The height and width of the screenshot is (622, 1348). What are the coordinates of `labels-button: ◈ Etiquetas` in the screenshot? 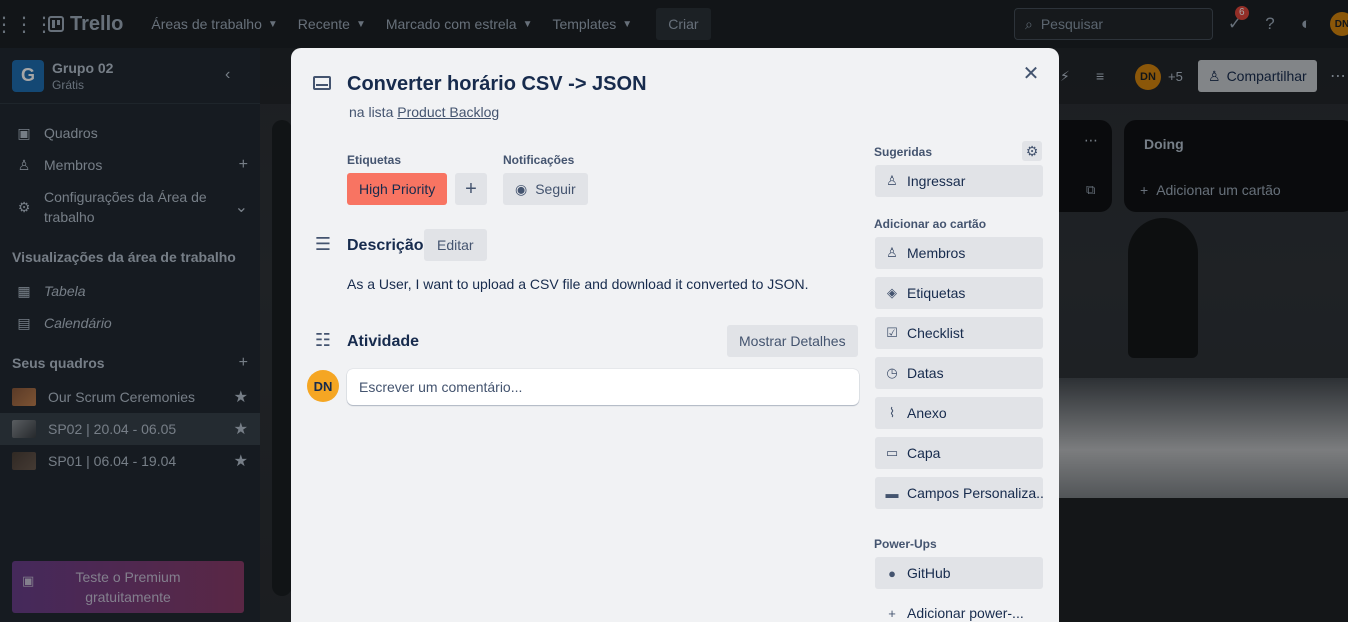 It's located at (959, 293).